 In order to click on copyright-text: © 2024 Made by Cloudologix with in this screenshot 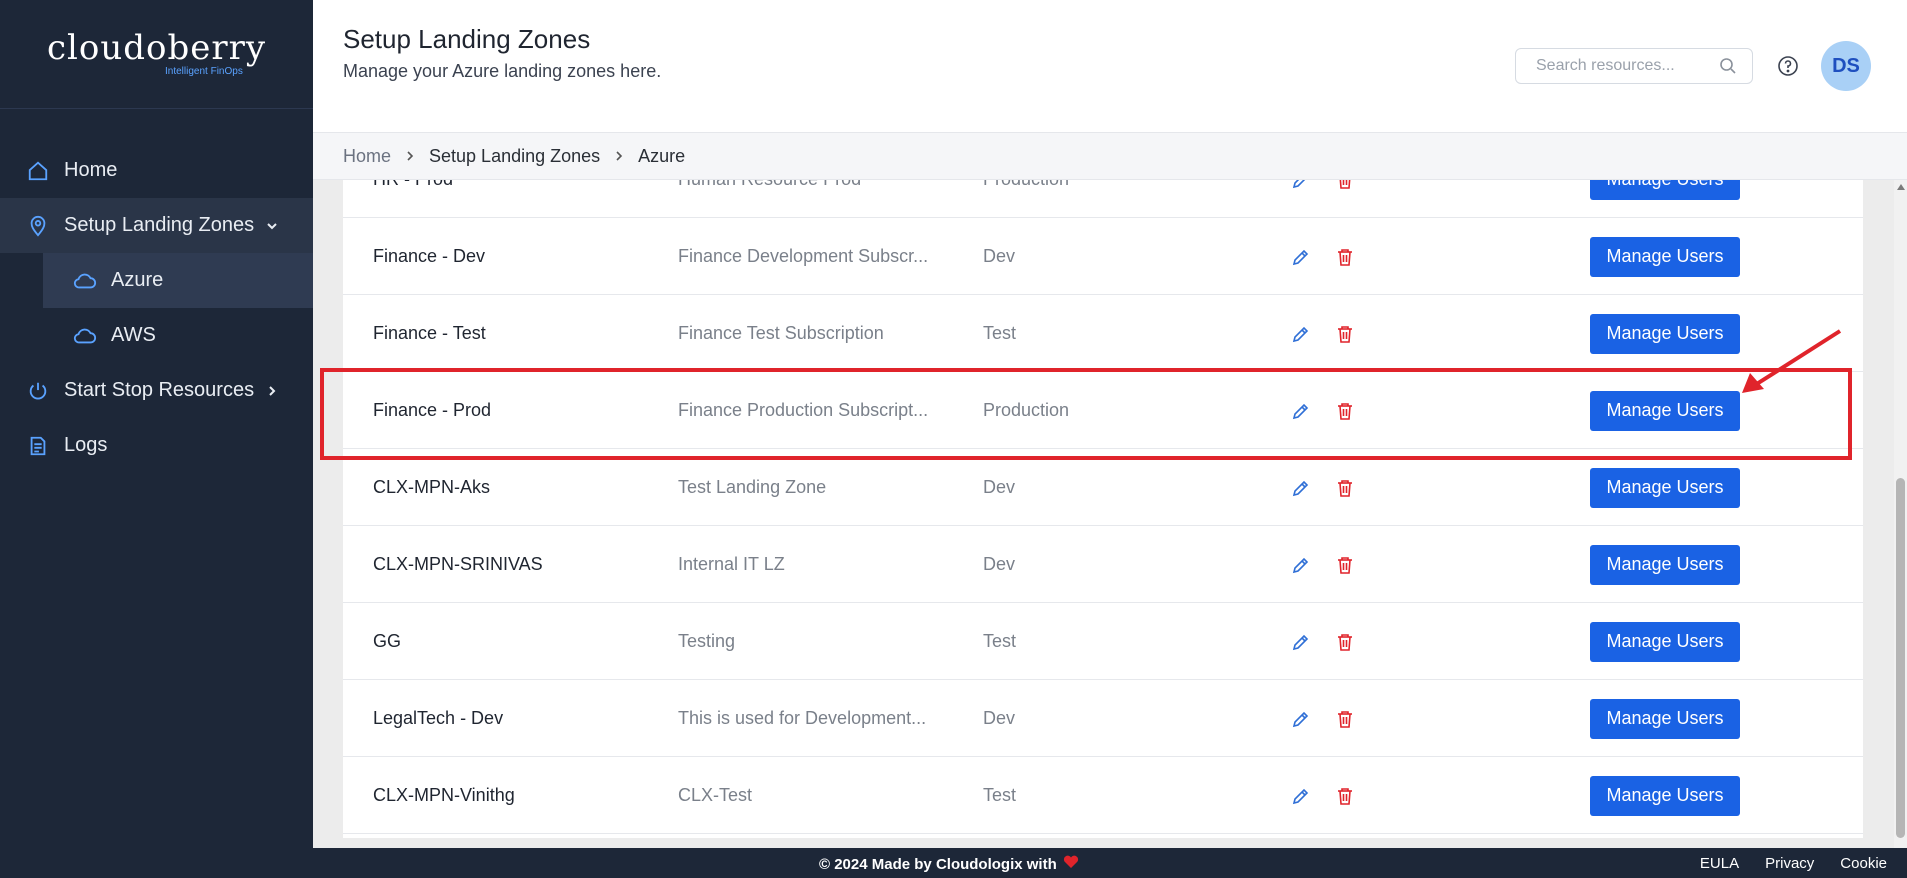, I will do `click(938, 864)`.